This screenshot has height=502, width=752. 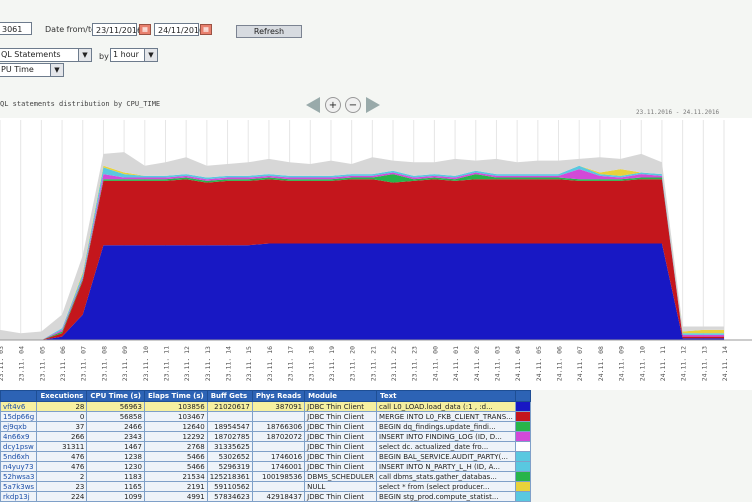 What do you see at coordinates (704, 363) in the screenshot?
I see `x-tick-label: 24.11. 13` at bounding box center [704, 363].